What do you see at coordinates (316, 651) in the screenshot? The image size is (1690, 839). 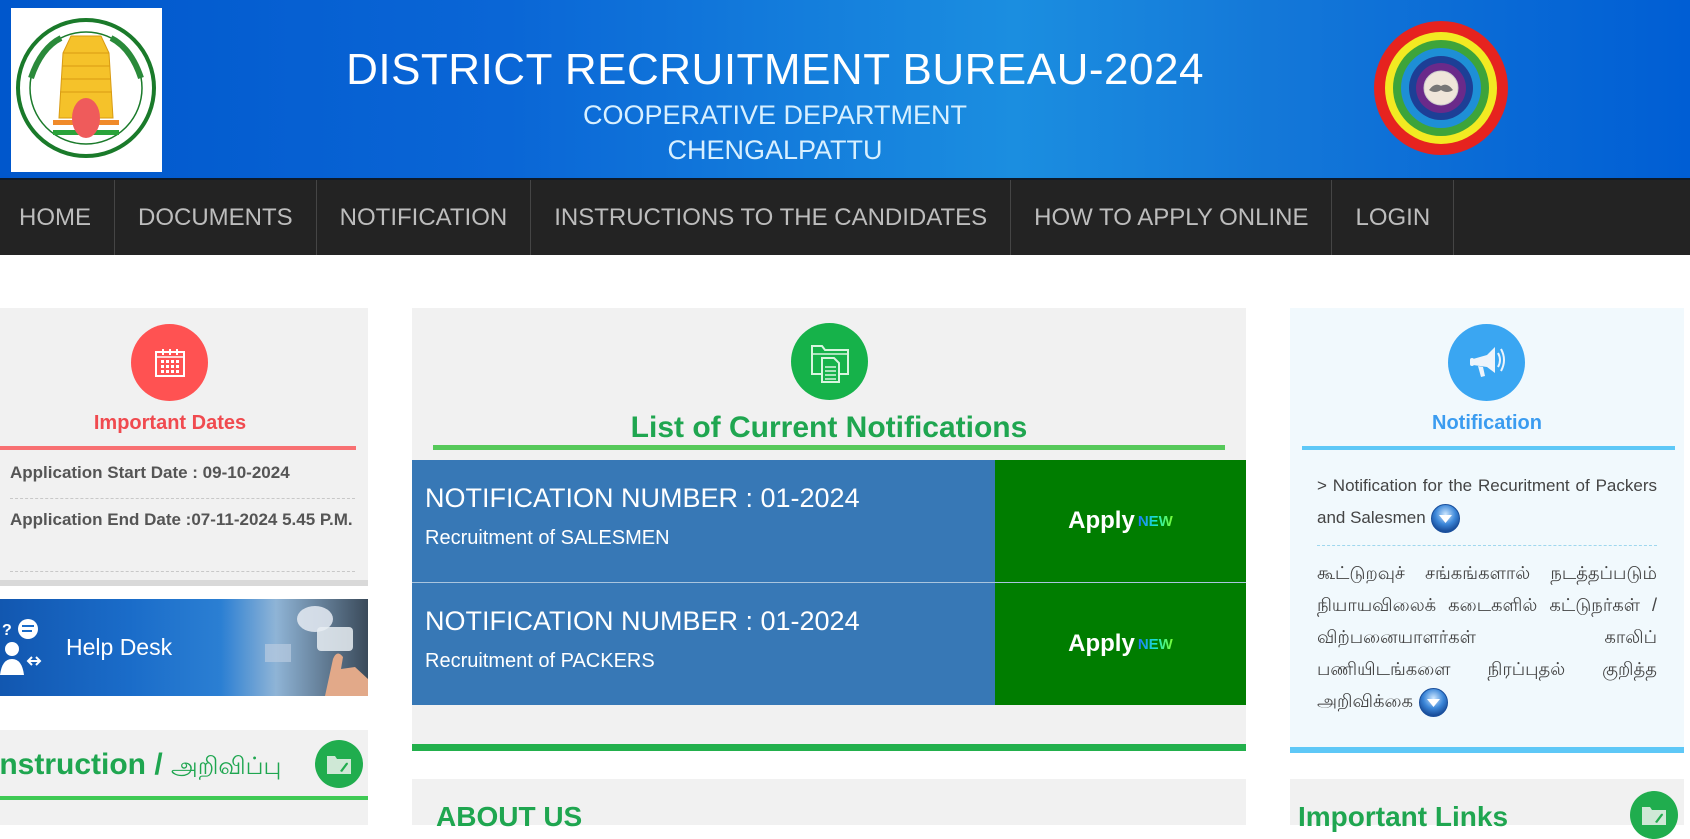 I see `touch-screen-graphic` at bounding box center [316, 651].